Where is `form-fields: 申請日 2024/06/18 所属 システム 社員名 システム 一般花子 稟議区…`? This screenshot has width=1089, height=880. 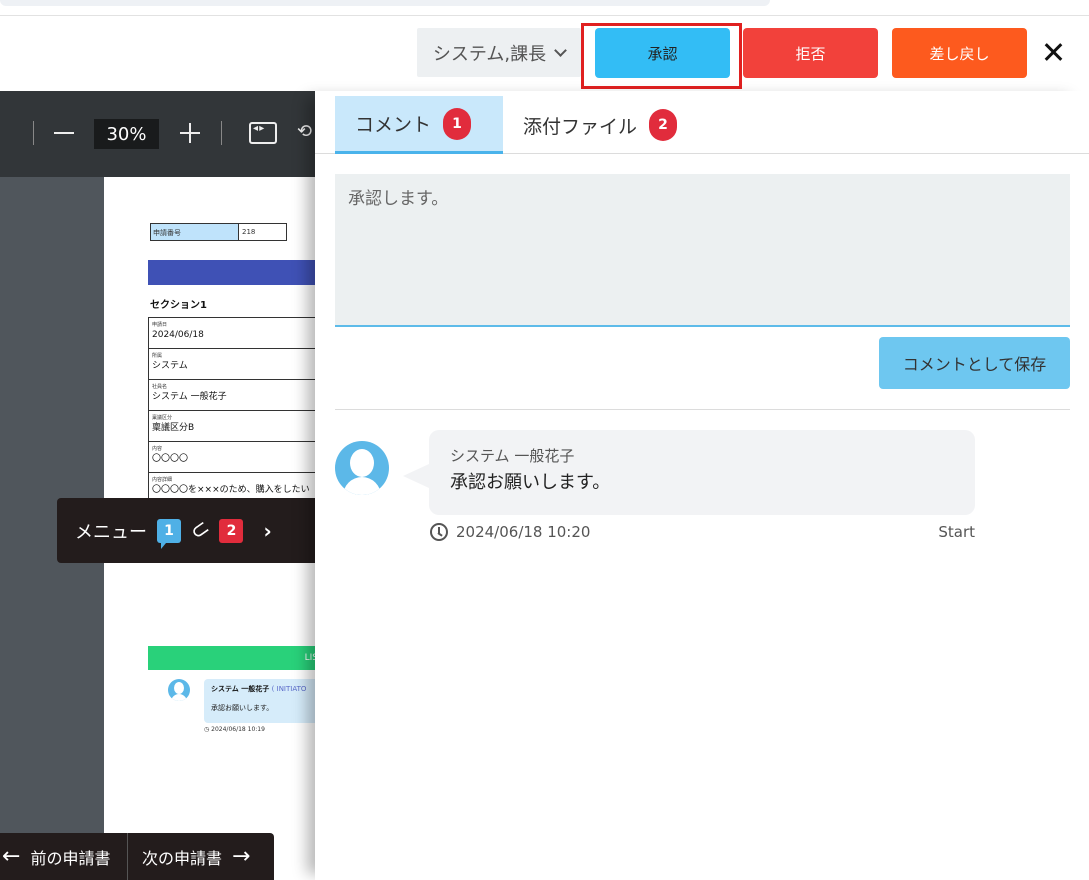 form-fields: 申請日 2024/06/18 所属 システム 社員名 システム 一般花子 稟議区… is located at coordinates (234, 410).